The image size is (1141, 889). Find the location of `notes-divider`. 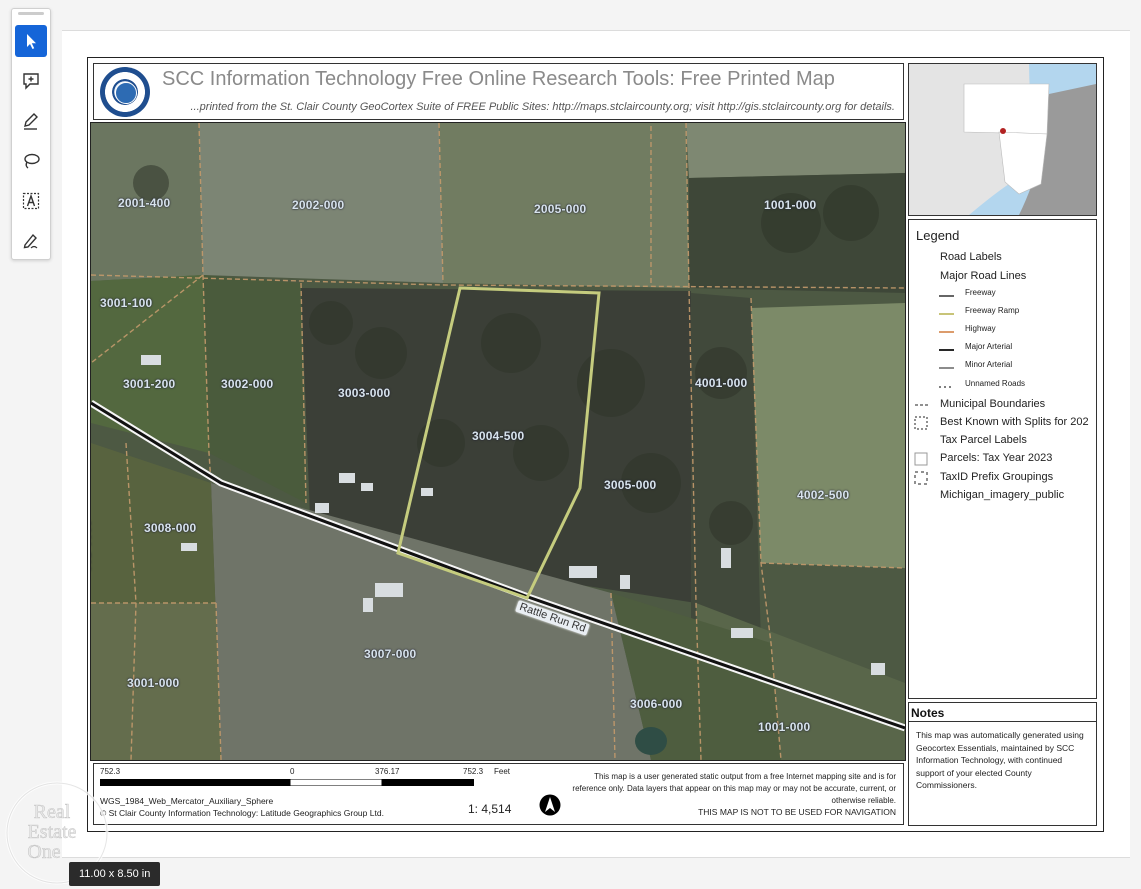

notes-divider is located at coordinates (1002, 721).